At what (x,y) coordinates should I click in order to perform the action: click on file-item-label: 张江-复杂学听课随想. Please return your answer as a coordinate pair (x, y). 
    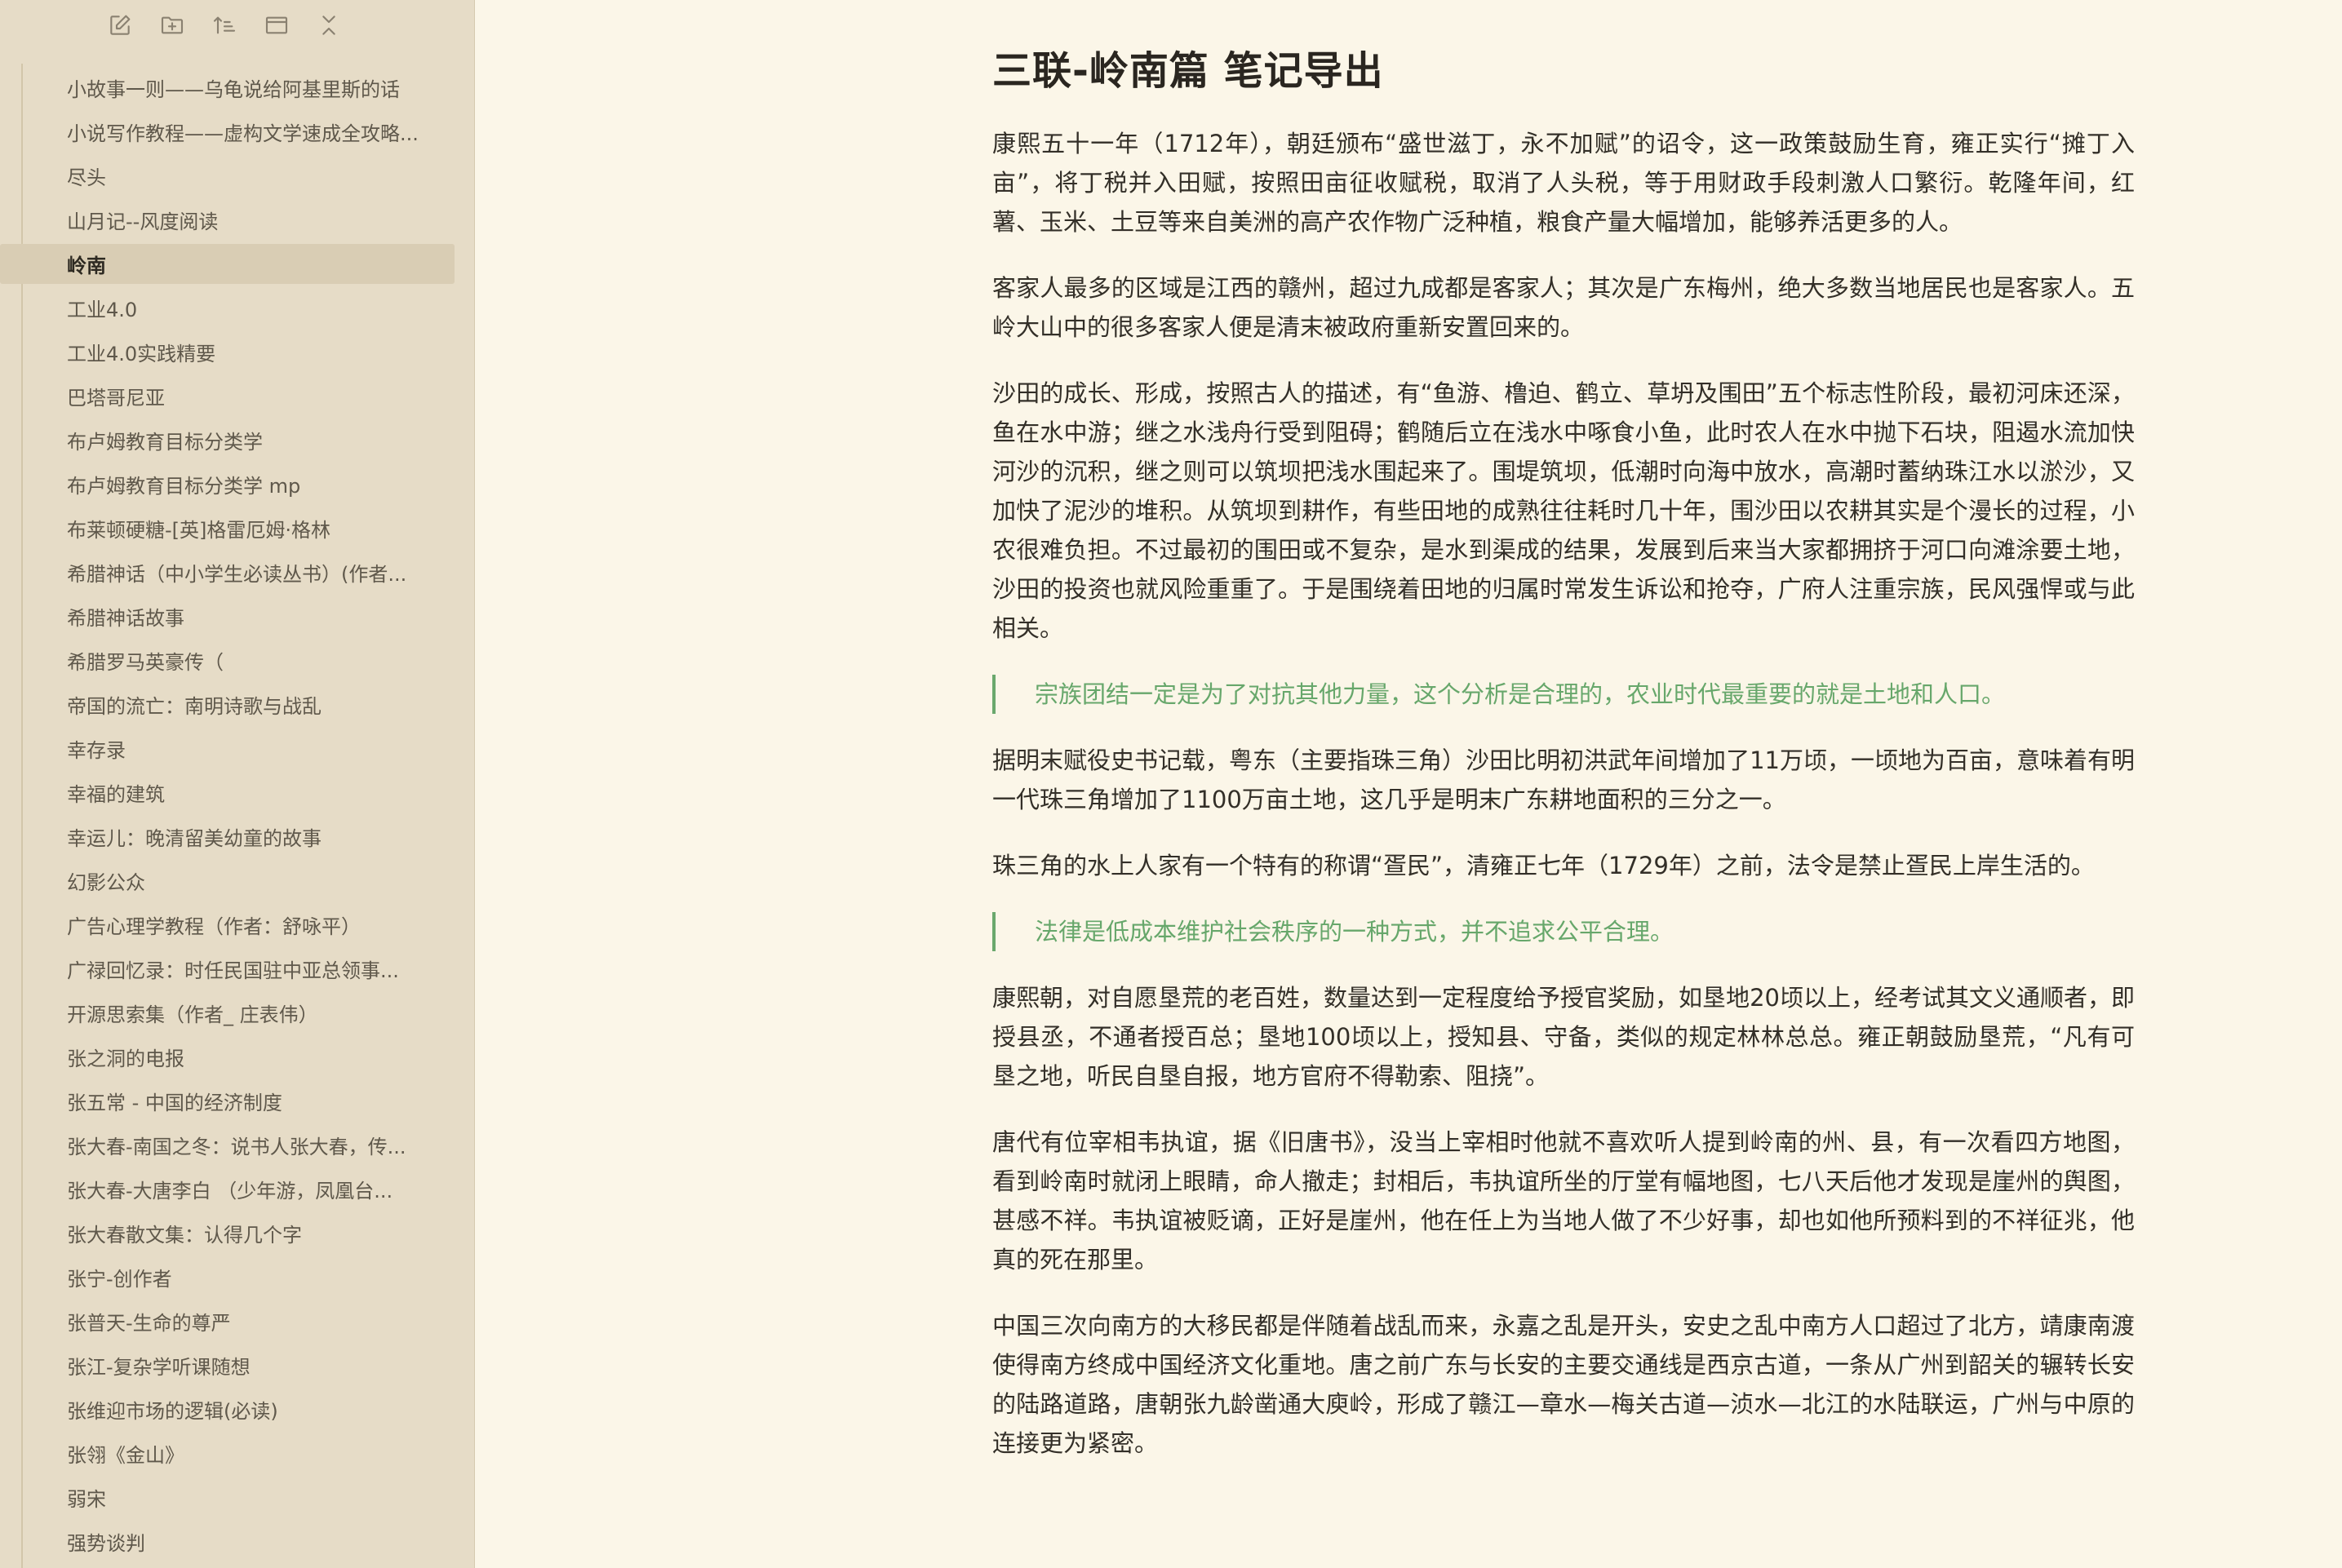
    Looking at the image, I should click on (159, 1367).